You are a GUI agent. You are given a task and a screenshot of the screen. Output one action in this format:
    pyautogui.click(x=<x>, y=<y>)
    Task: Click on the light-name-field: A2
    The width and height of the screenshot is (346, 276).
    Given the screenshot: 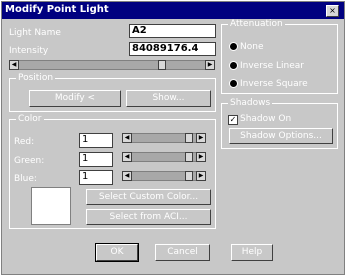 What is the action you would take?
    pyautogui.click(x=172, y=31)
    